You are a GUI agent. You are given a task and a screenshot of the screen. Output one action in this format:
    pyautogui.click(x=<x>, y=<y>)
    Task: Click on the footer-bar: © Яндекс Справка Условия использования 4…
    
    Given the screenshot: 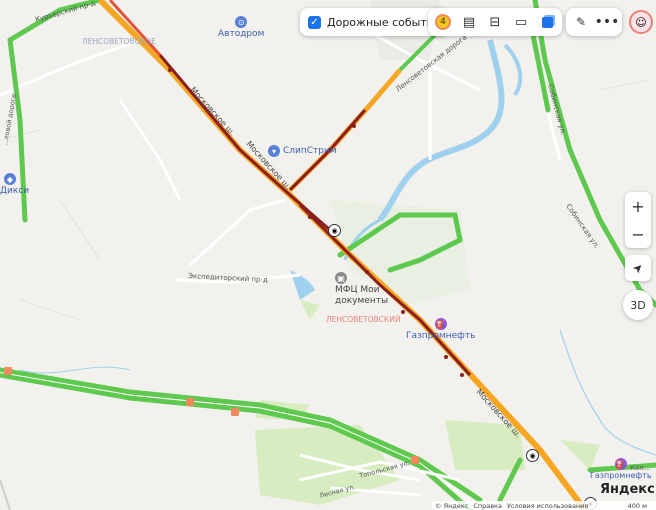 What is the action you would take?
    pyautogui.click(x=544, y=505)
    